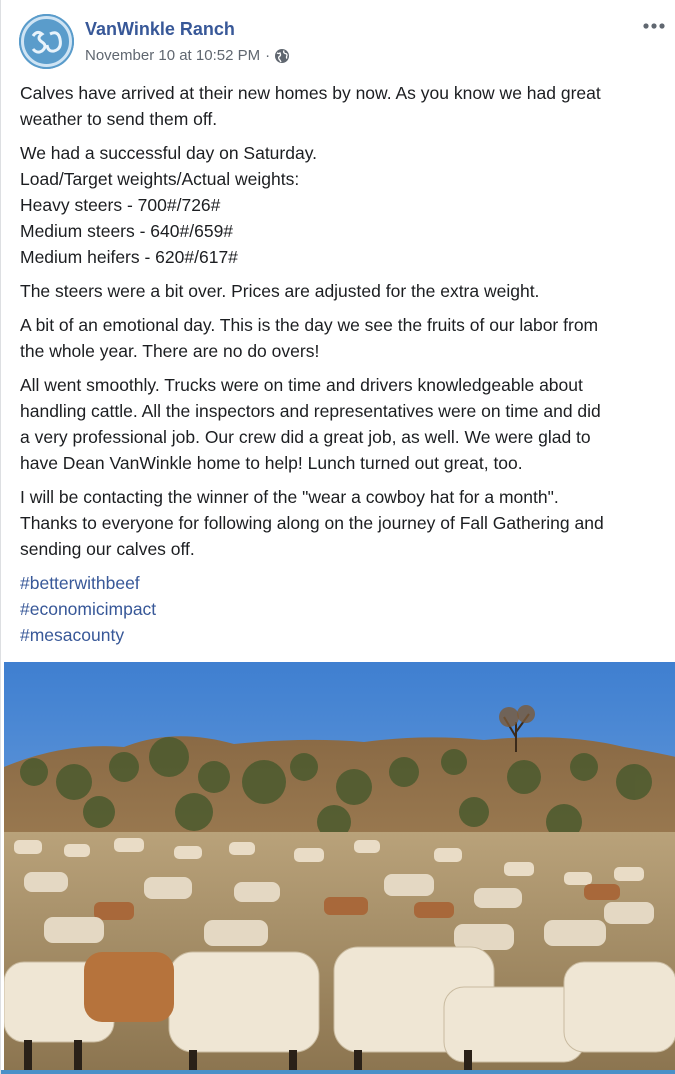 The height and width of the screenshot is (1074, 675). Describe the element at coordinates (119, 119) in the screenshot. I see `text-line: weather to send them off.` at that location.